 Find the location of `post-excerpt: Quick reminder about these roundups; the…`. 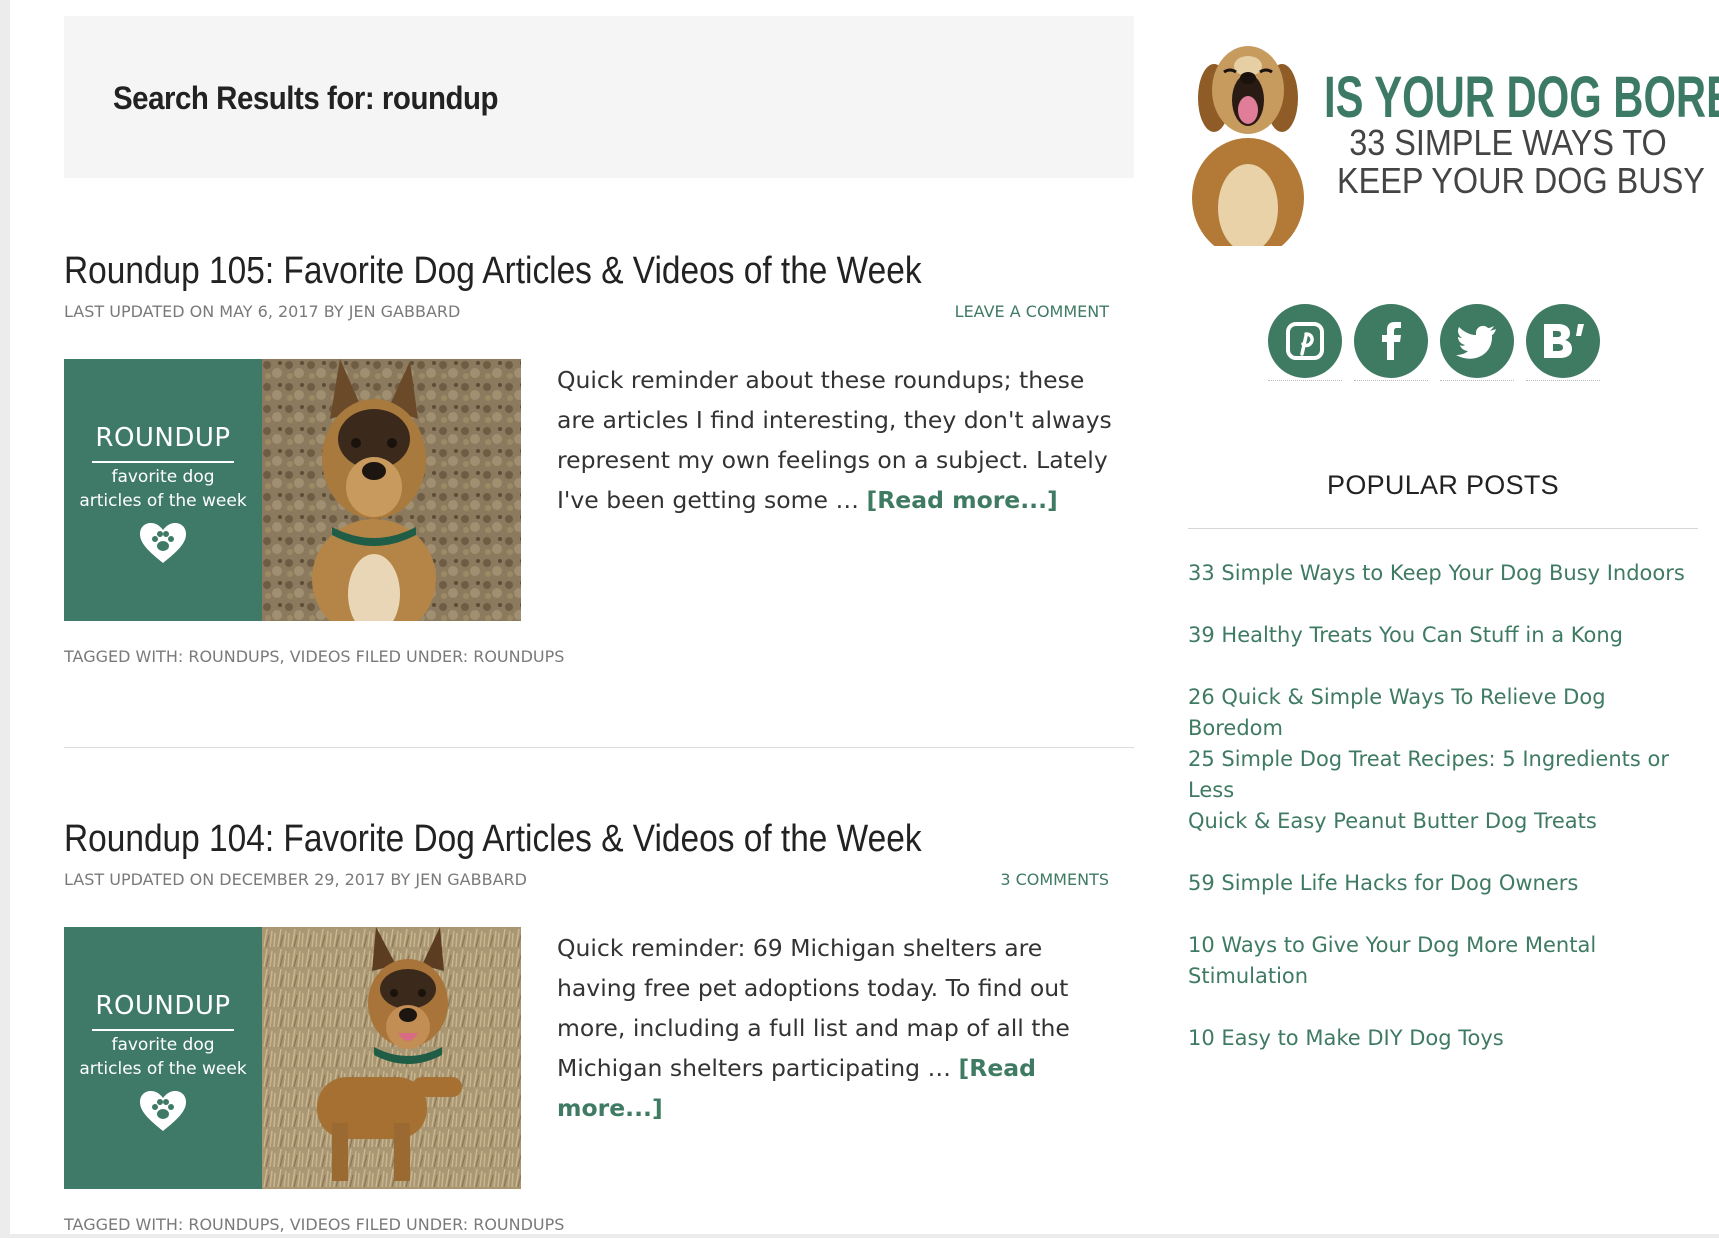

post-excerpt: Quick reminder about these roundups; the… is located at coordinates (842, 440).